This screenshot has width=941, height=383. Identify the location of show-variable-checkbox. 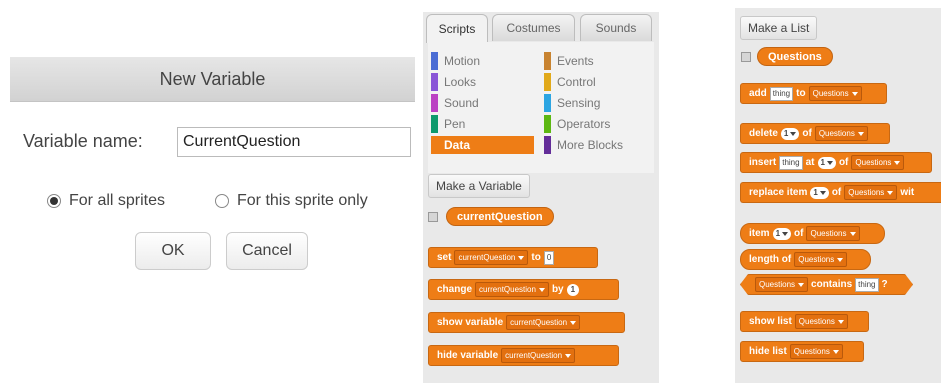
(433, 217).